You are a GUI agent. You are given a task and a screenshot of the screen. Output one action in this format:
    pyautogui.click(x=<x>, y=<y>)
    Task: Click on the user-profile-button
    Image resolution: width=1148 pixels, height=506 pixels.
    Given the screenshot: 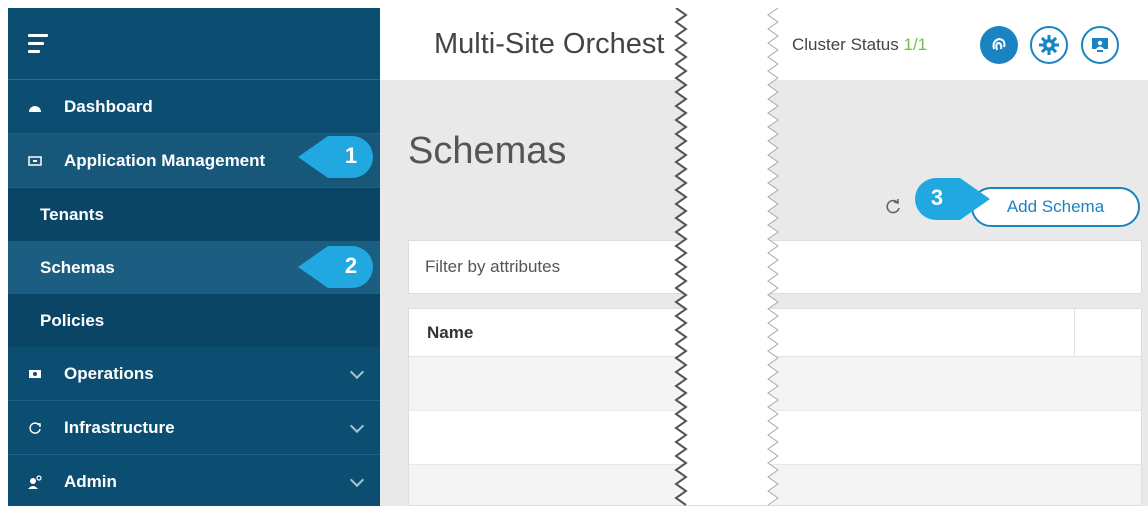 What is the action you would take?
    pyautogui.click(x=1100, y=45)
    